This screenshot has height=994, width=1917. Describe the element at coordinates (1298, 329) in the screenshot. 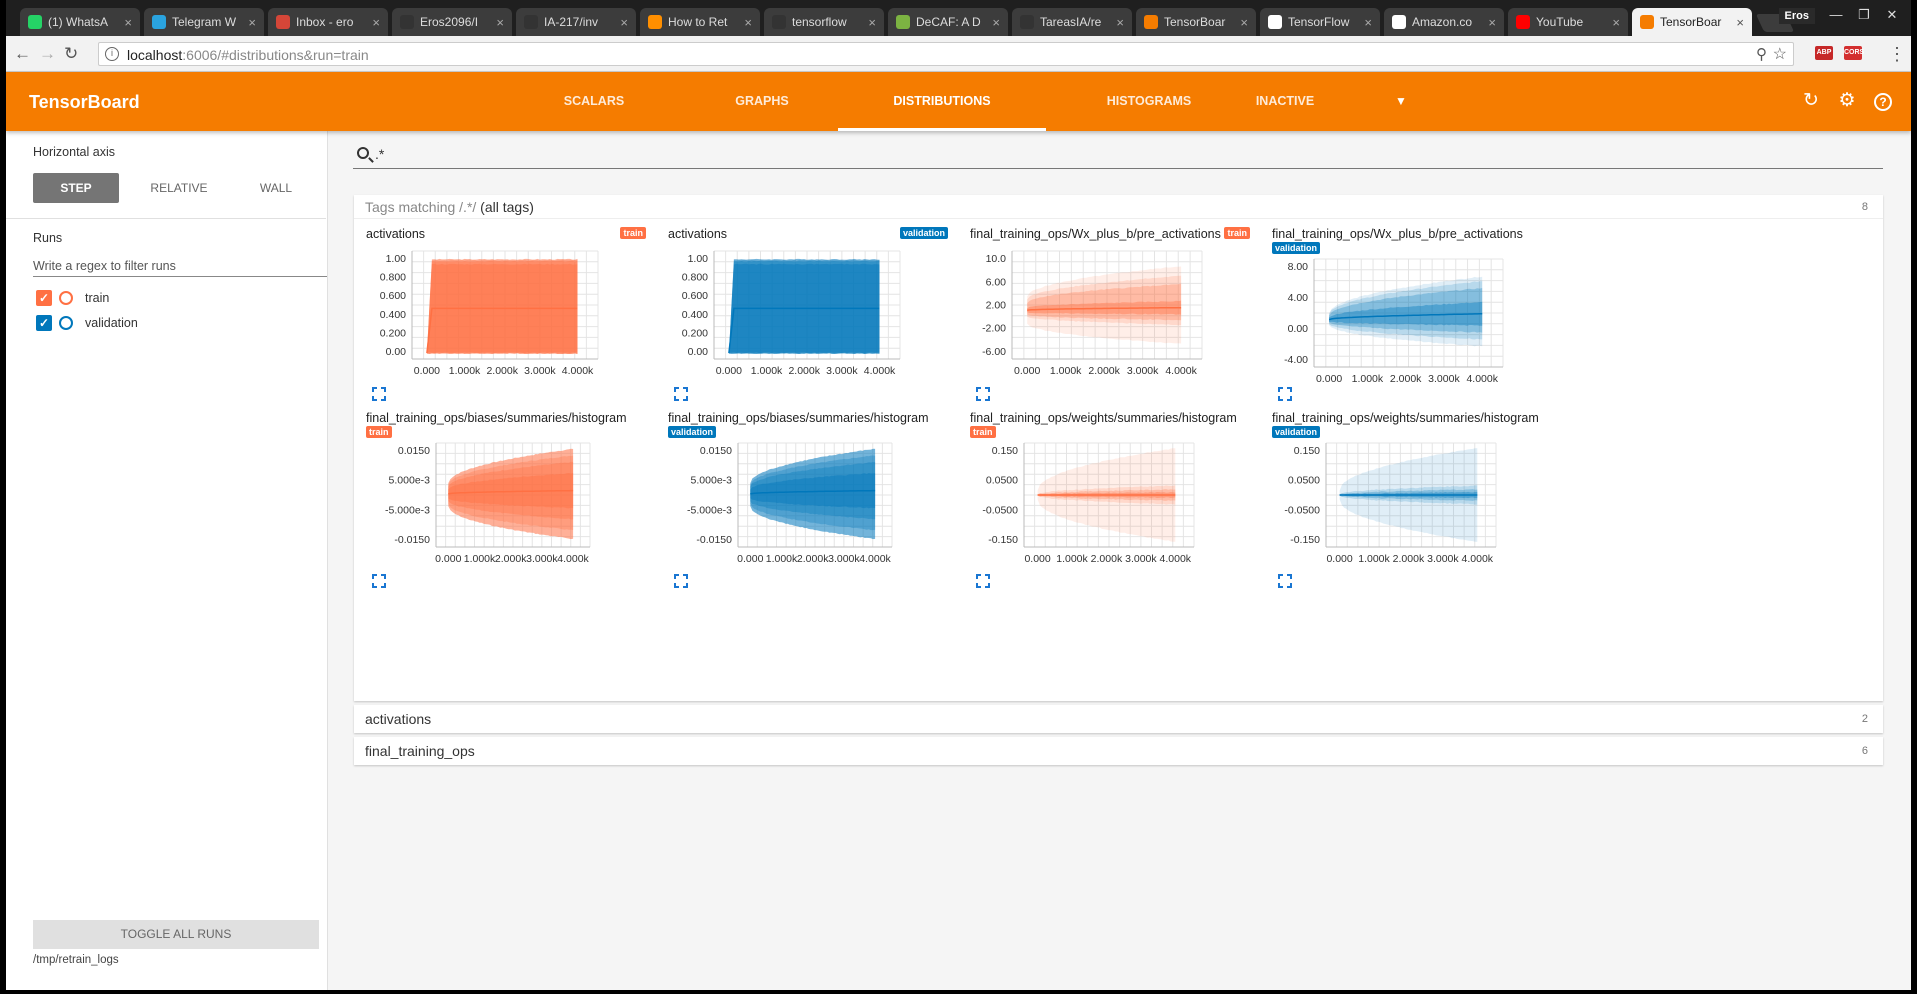

I see `y-tick-label: 0.00` at that location.